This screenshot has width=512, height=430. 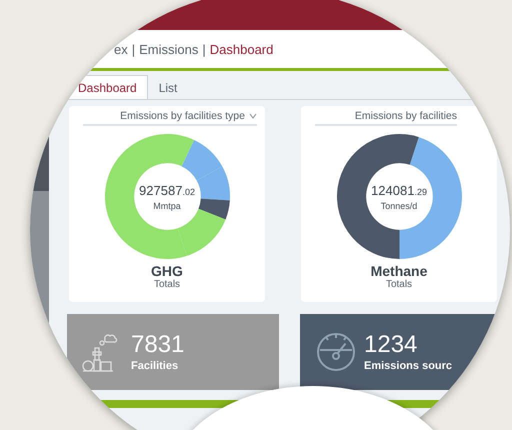 What do you see at coordinates (399, 271) in the screenshot?
I see `chart-title: Methane` at bounding box center [399, 271].